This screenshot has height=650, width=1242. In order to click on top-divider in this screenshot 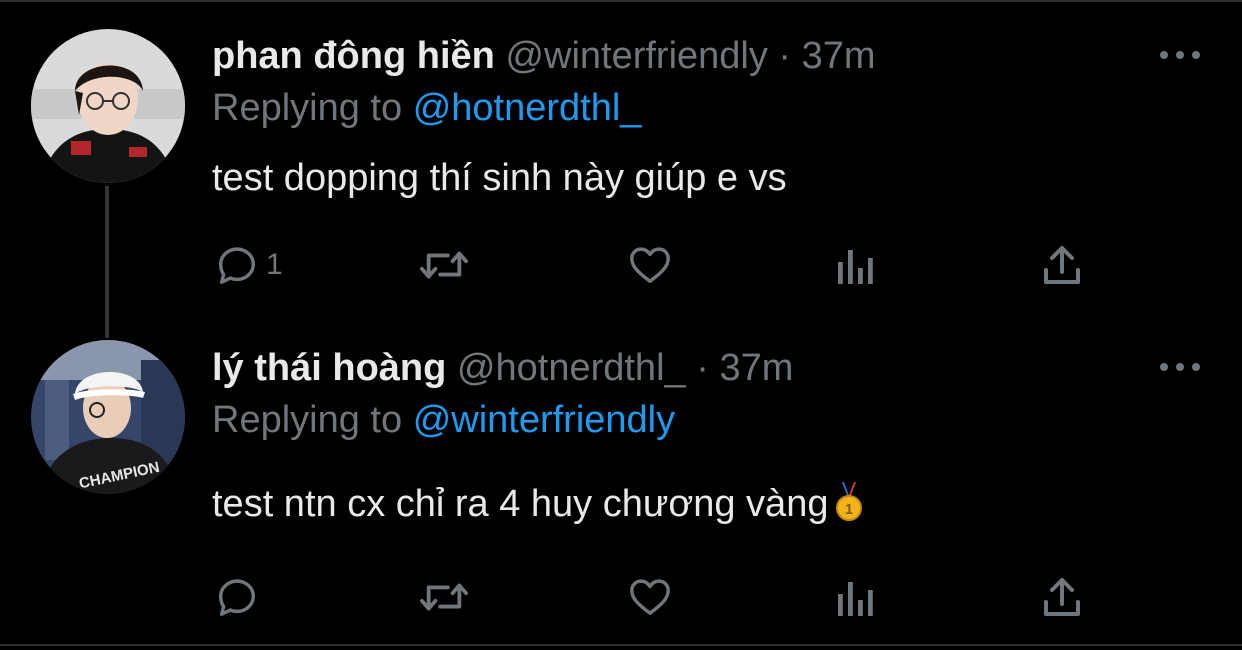, I will do `click(621, 1)`.